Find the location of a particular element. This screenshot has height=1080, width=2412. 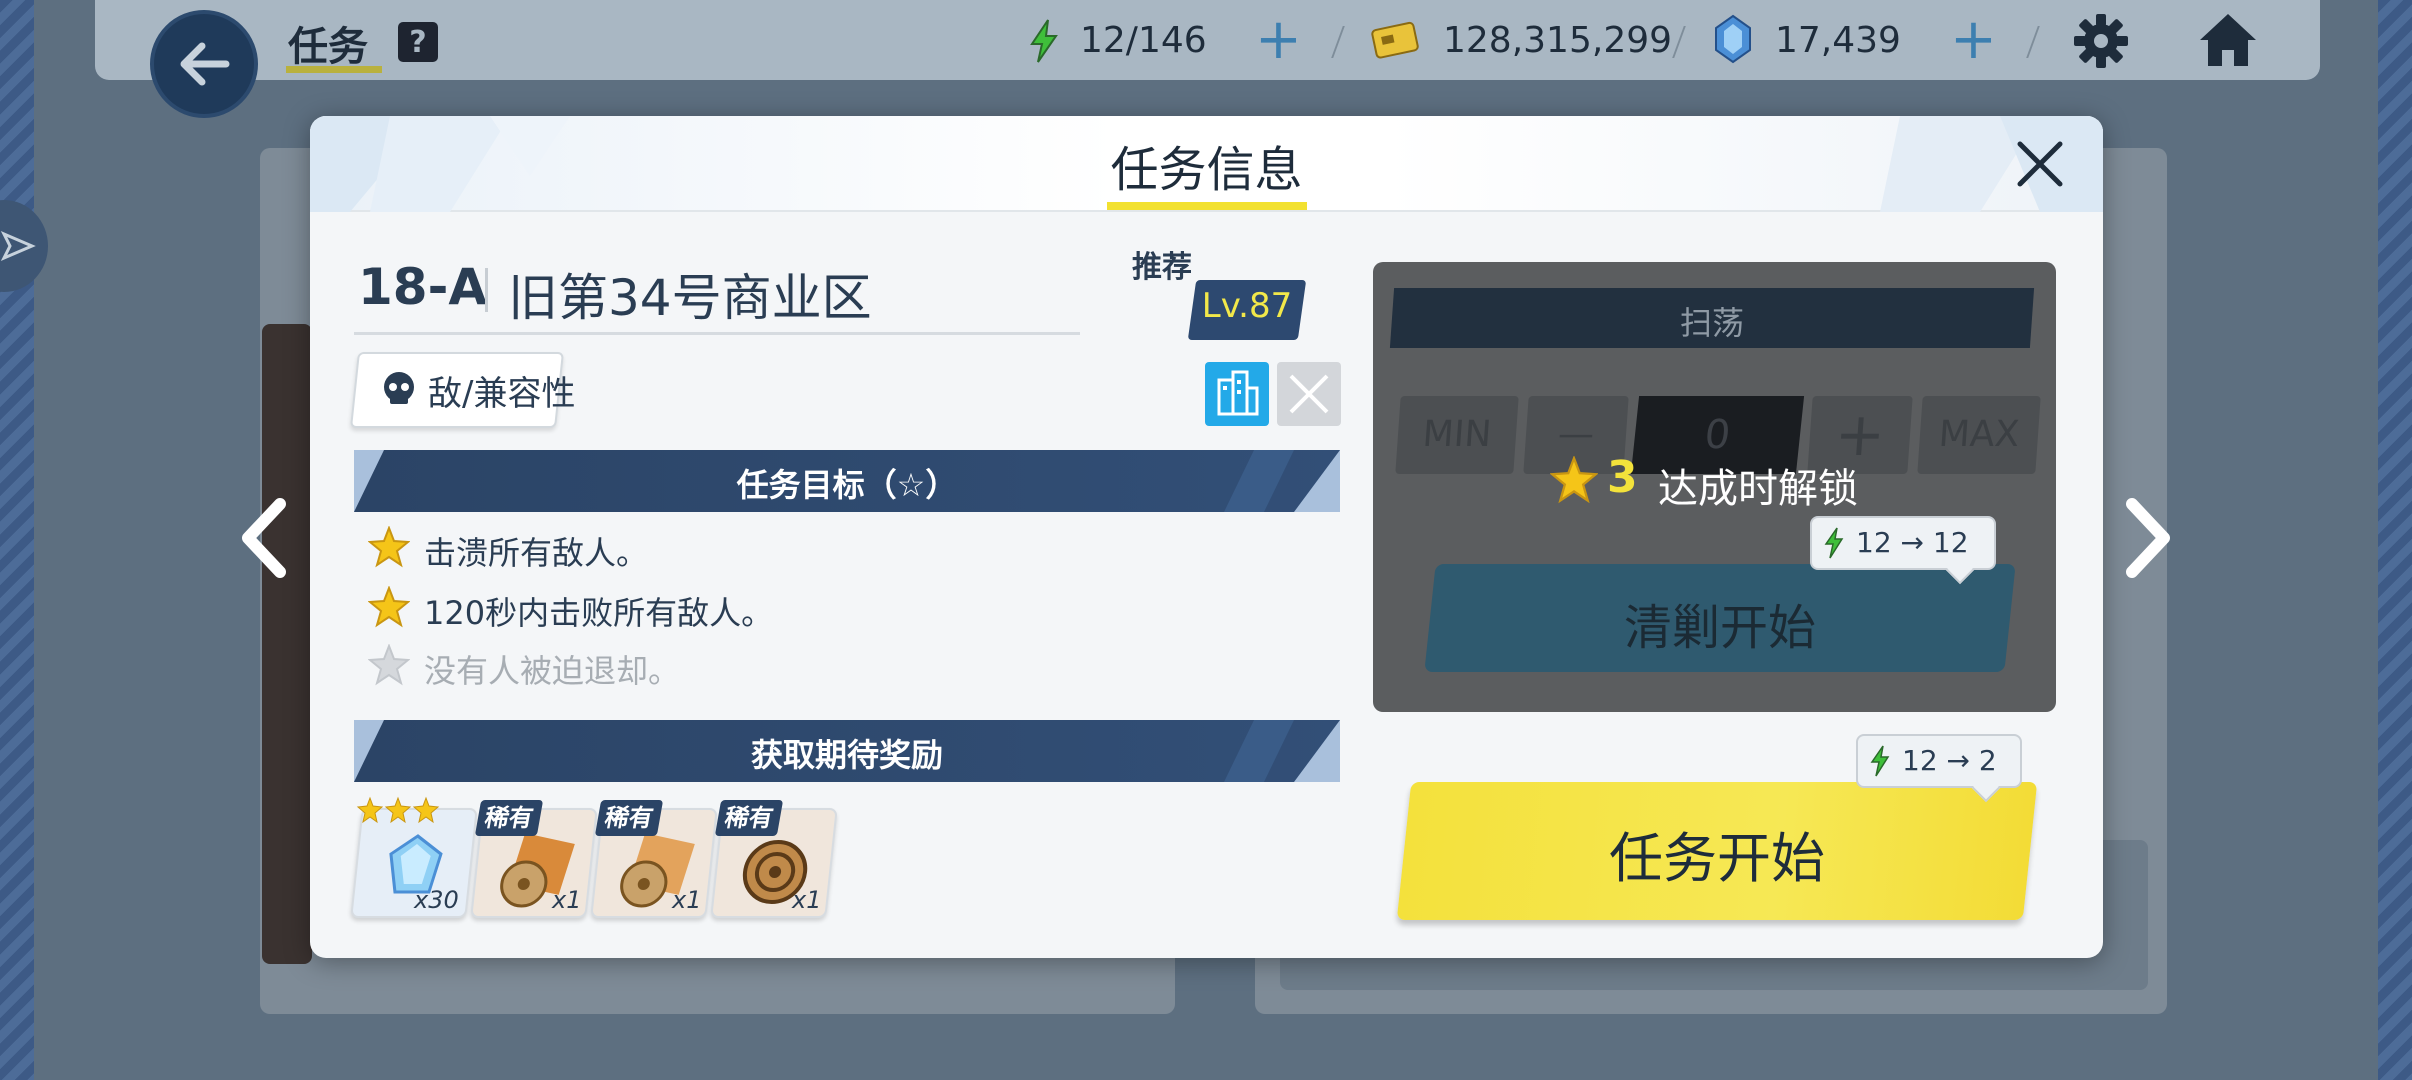

unlock-condition-text: 达成时解锁 is located at coordinates (1758, 489).